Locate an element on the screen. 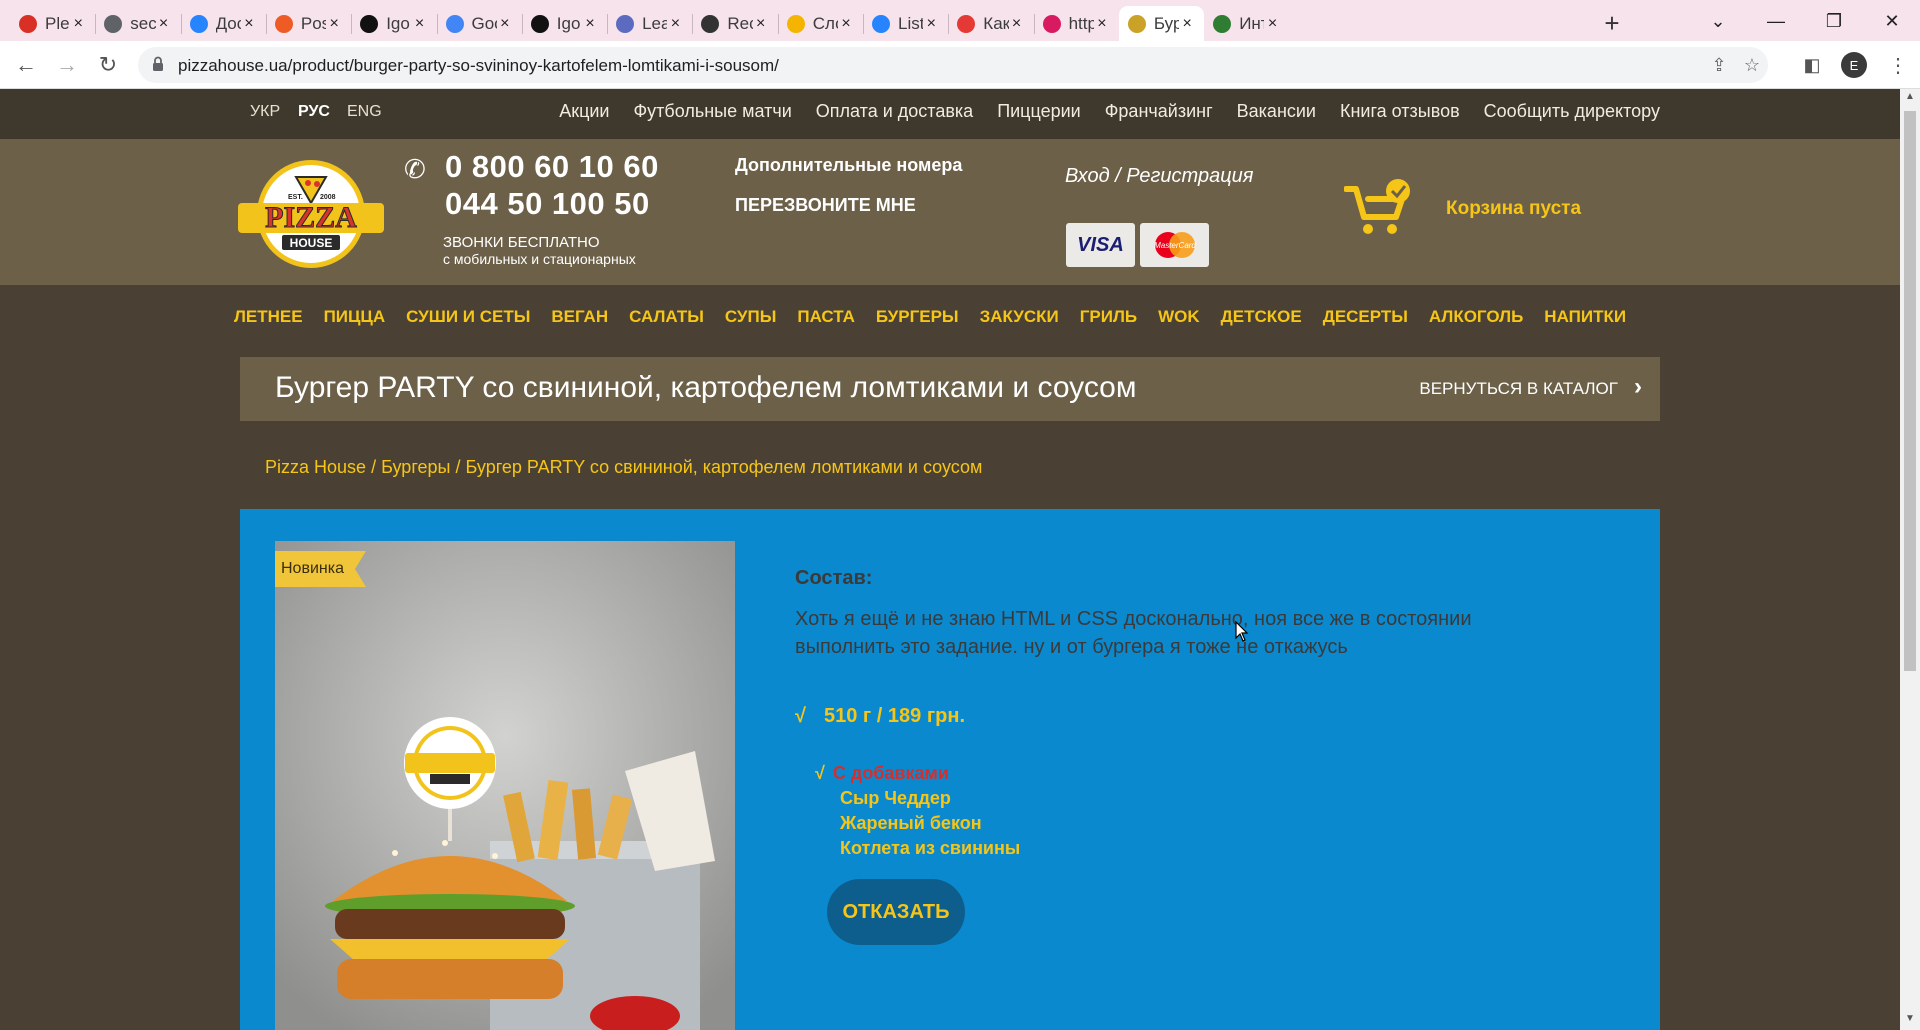 Image resolution: width=1920 pixels, height=1030 pixels. scroll-down-icon: ▼ is located at coordinates (1910, 1021).